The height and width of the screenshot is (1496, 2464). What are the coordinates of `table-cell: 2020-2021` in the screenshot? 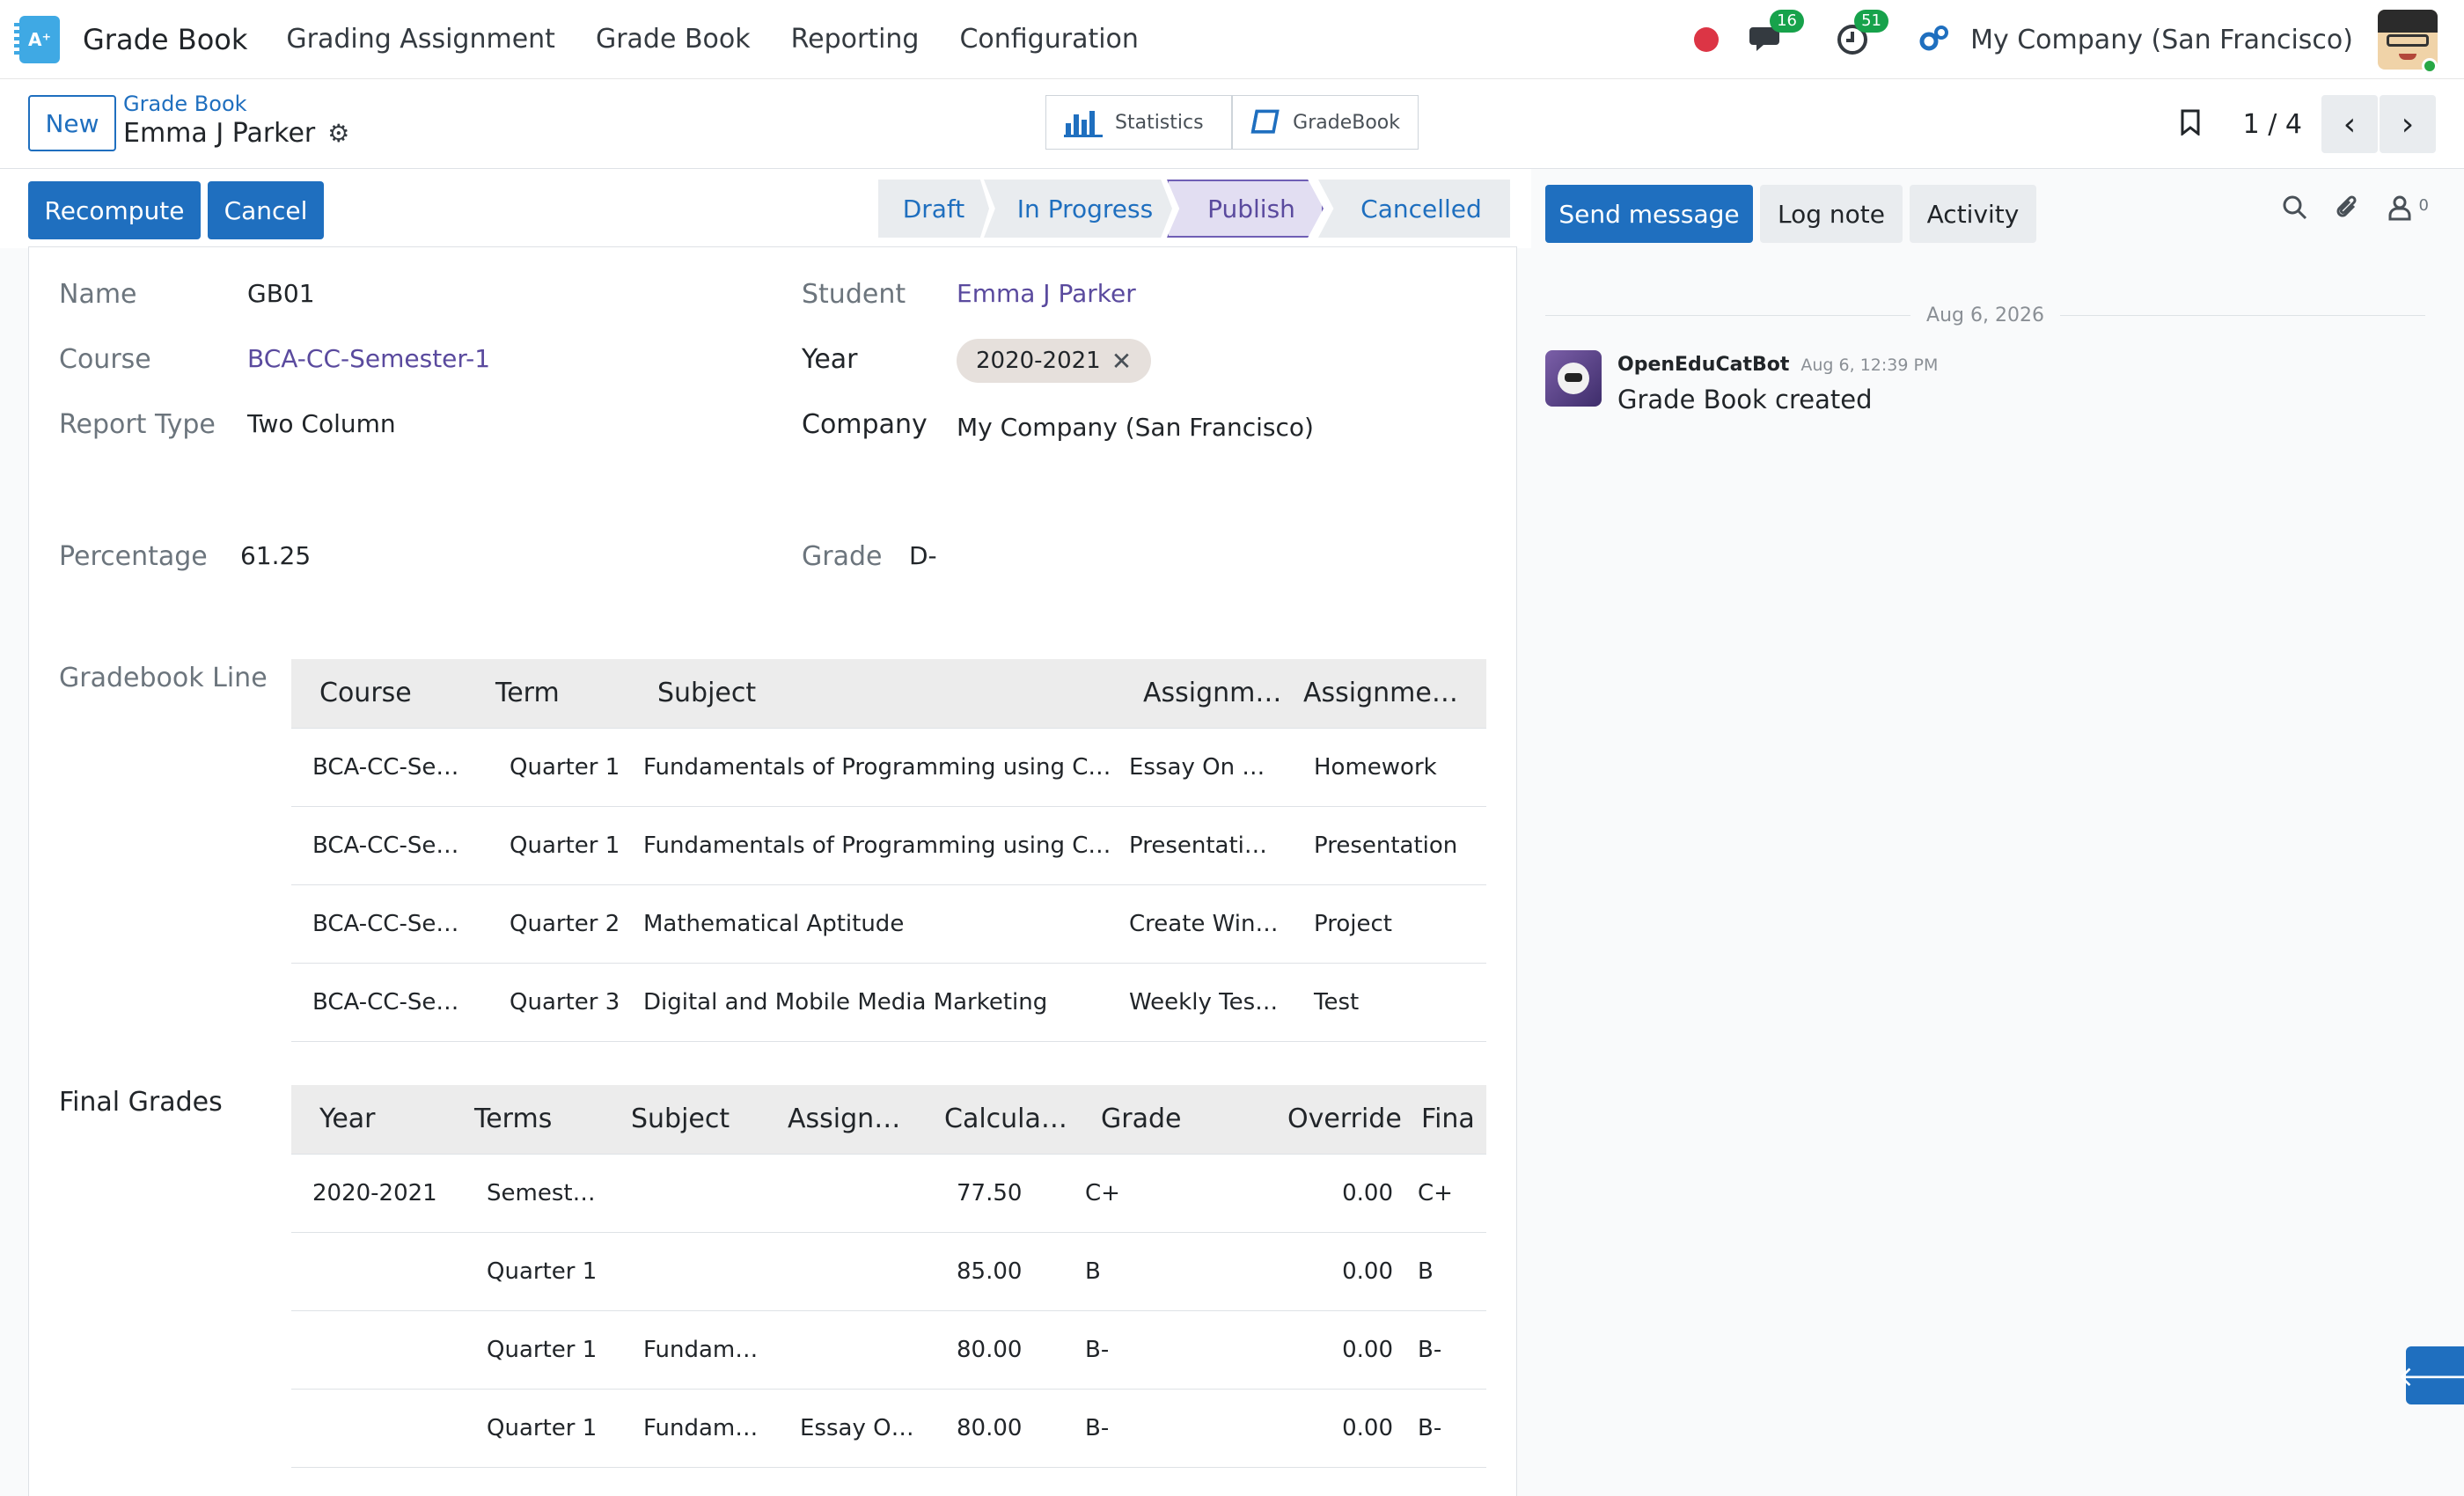 It's located at (369, 1194).